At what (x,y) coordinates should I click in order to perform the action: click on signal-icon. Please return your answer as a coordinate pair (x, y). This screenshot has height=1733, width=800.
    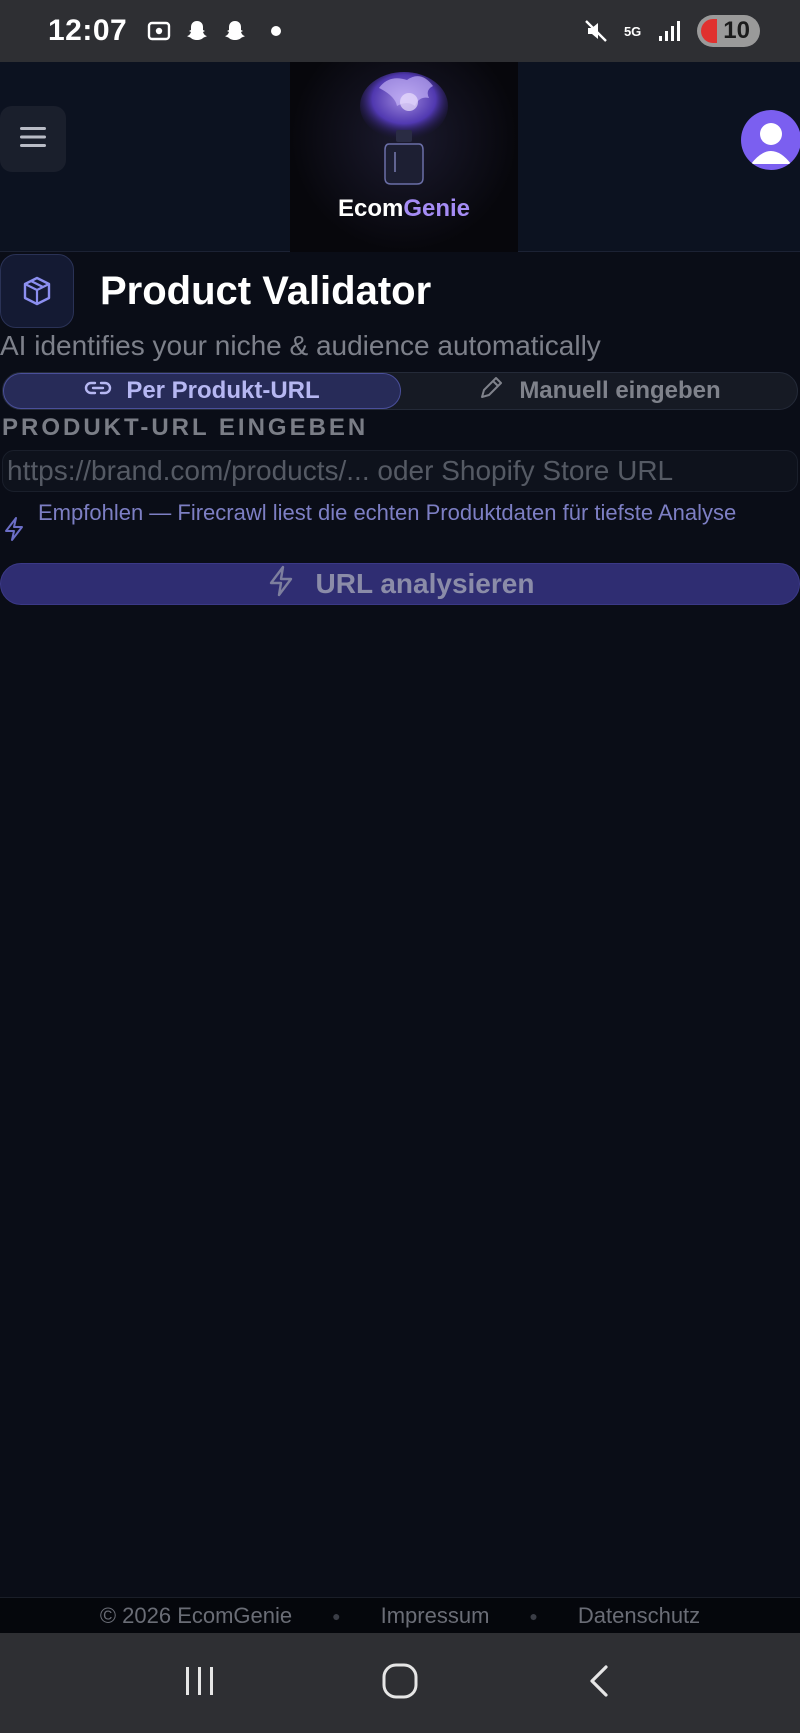
    Looking at the image, I should click on (669, 31).